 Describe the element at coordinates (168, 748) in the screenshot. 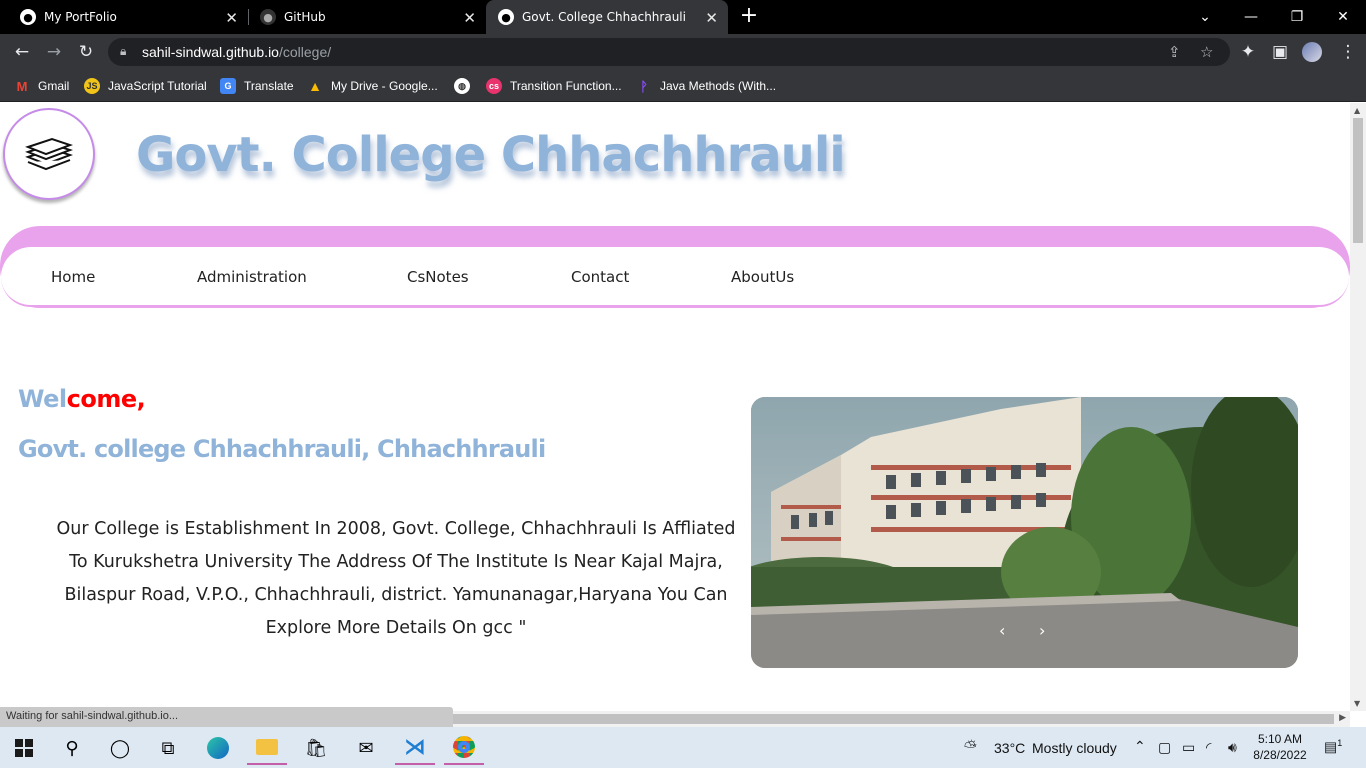

I see `task-view-icon: ⧉` at that location.